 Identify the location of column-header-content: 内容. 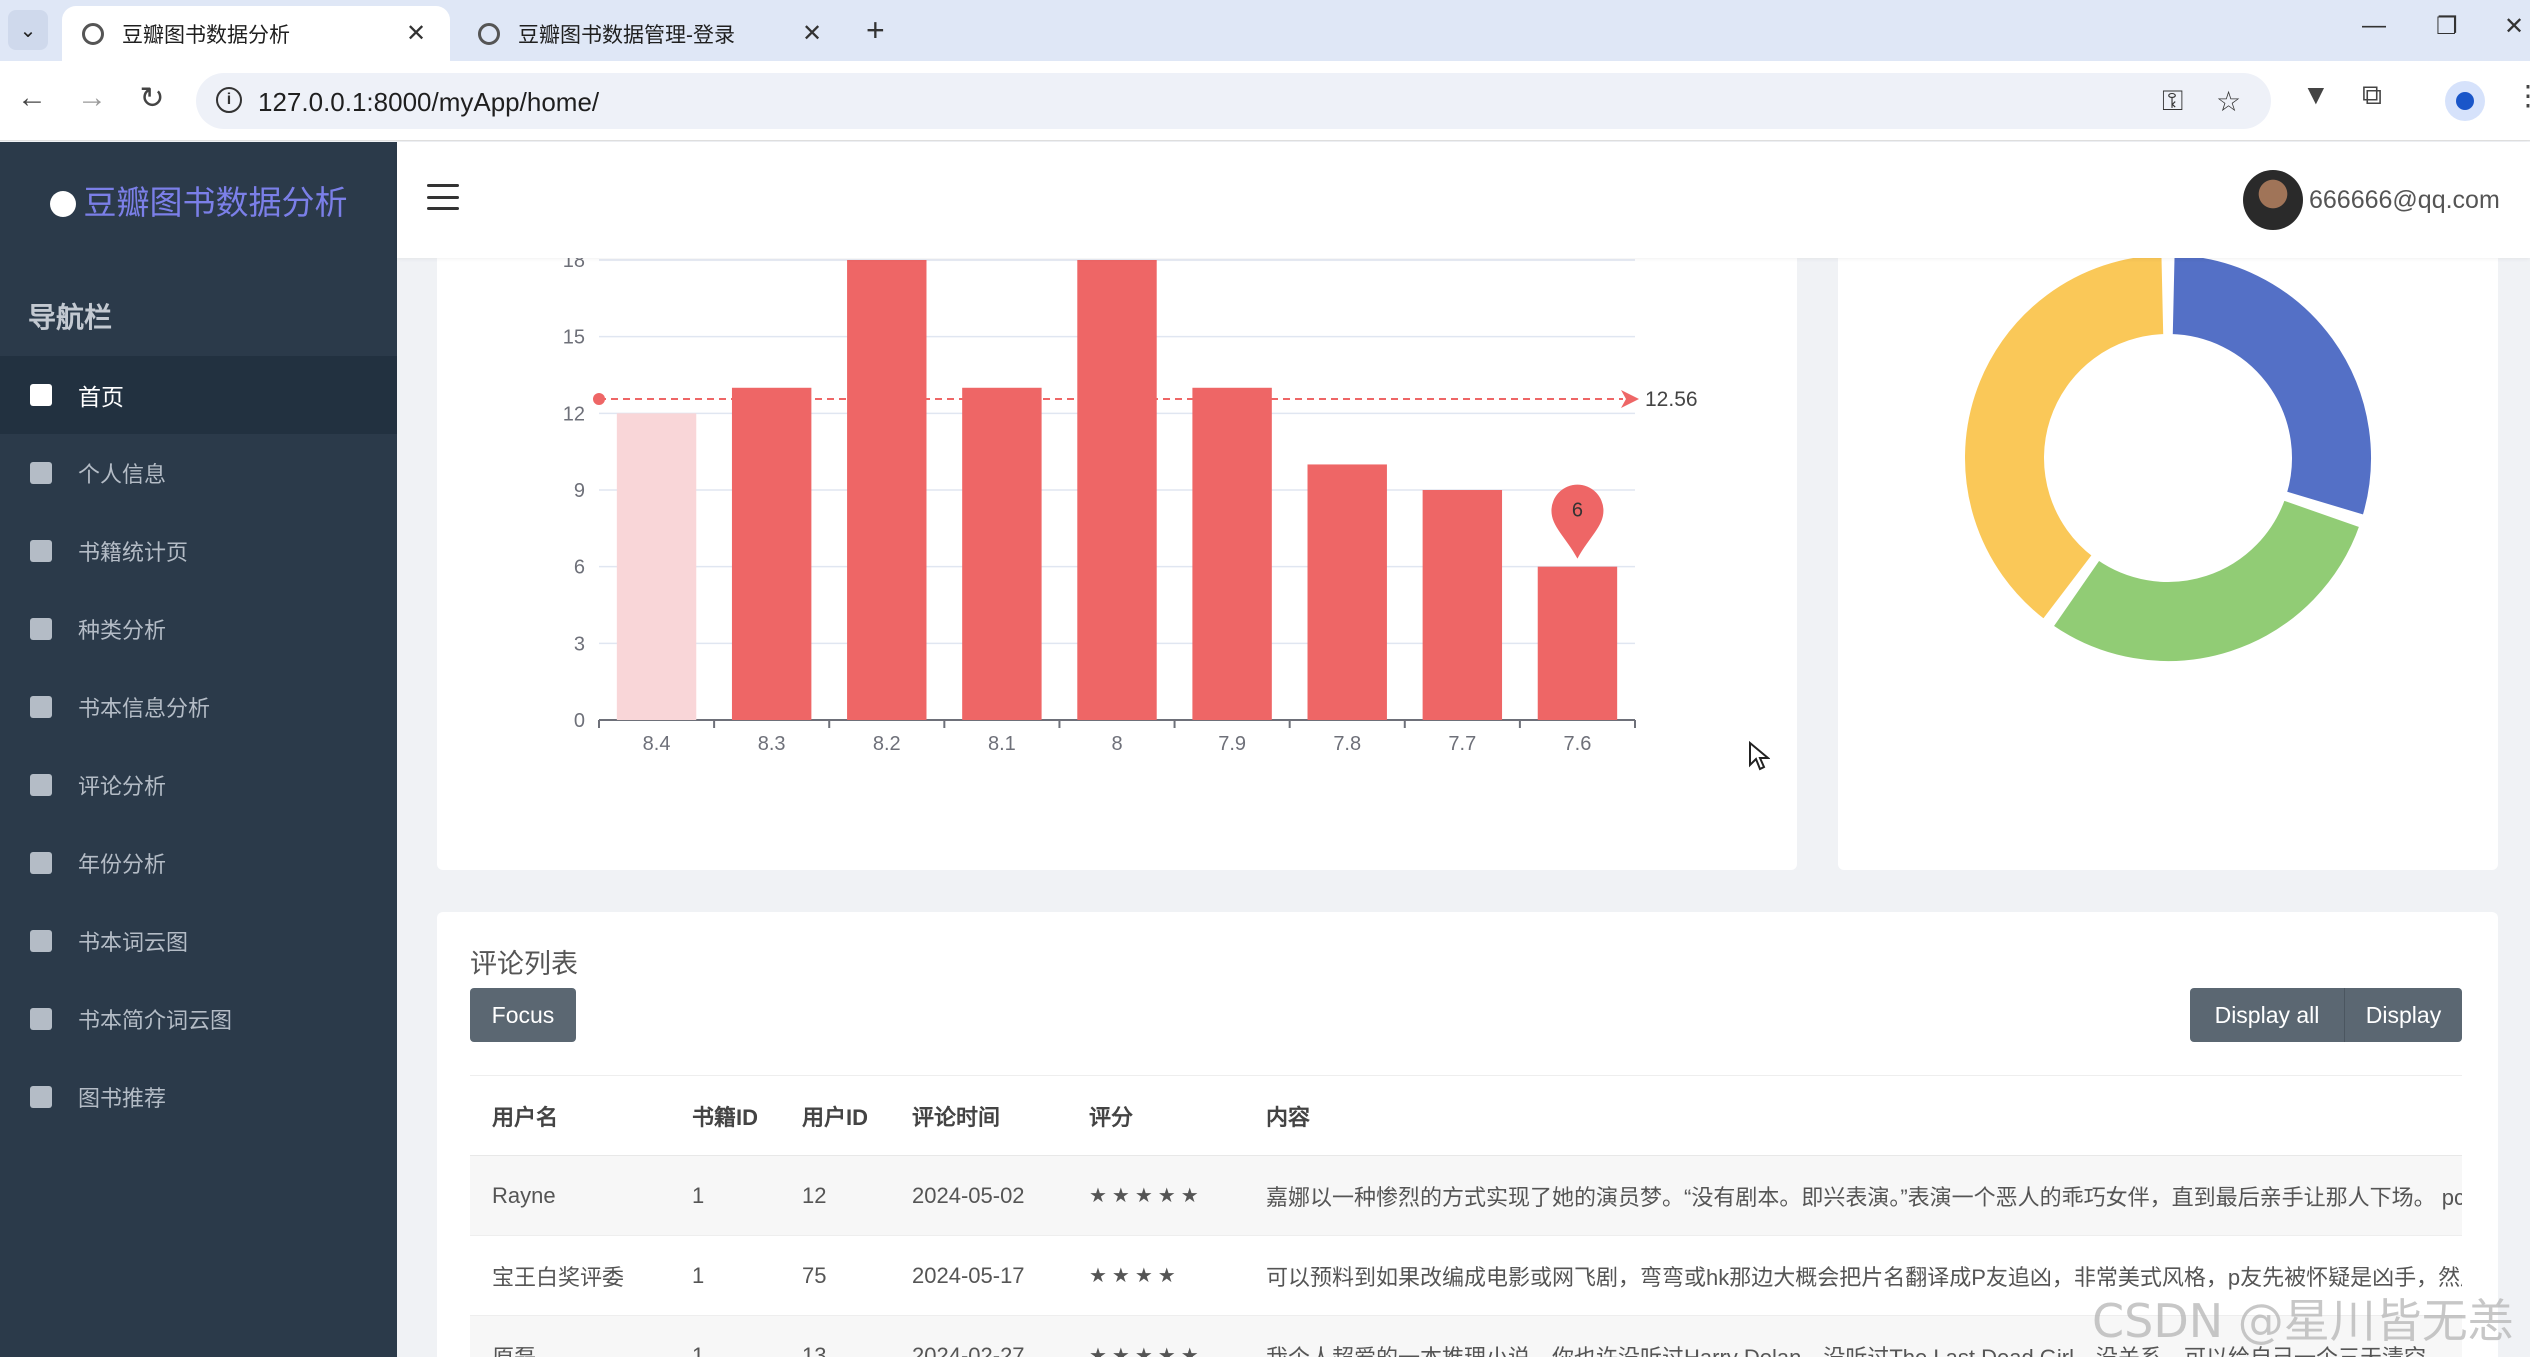
(1853, 1115).